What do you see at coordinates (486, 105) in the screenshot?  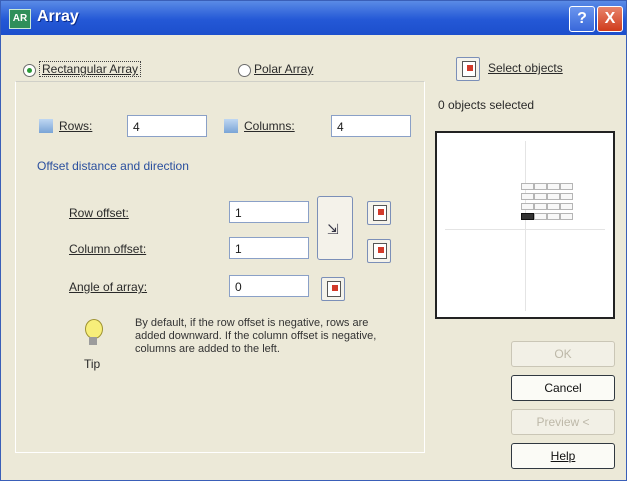 I see `selection-status: 0 objects selected` at bounding box center [486, 105].